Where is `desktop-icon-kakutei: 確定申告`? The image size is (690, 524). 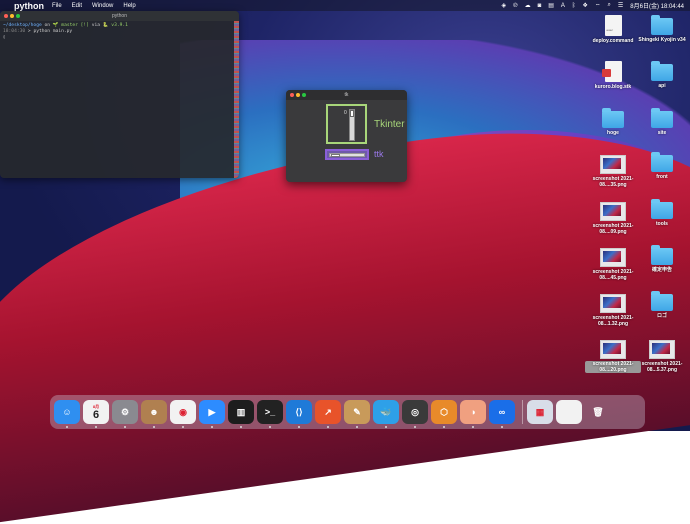 desktop-icon-kakutei: 確定申告 is located at coordinates (662, 259).